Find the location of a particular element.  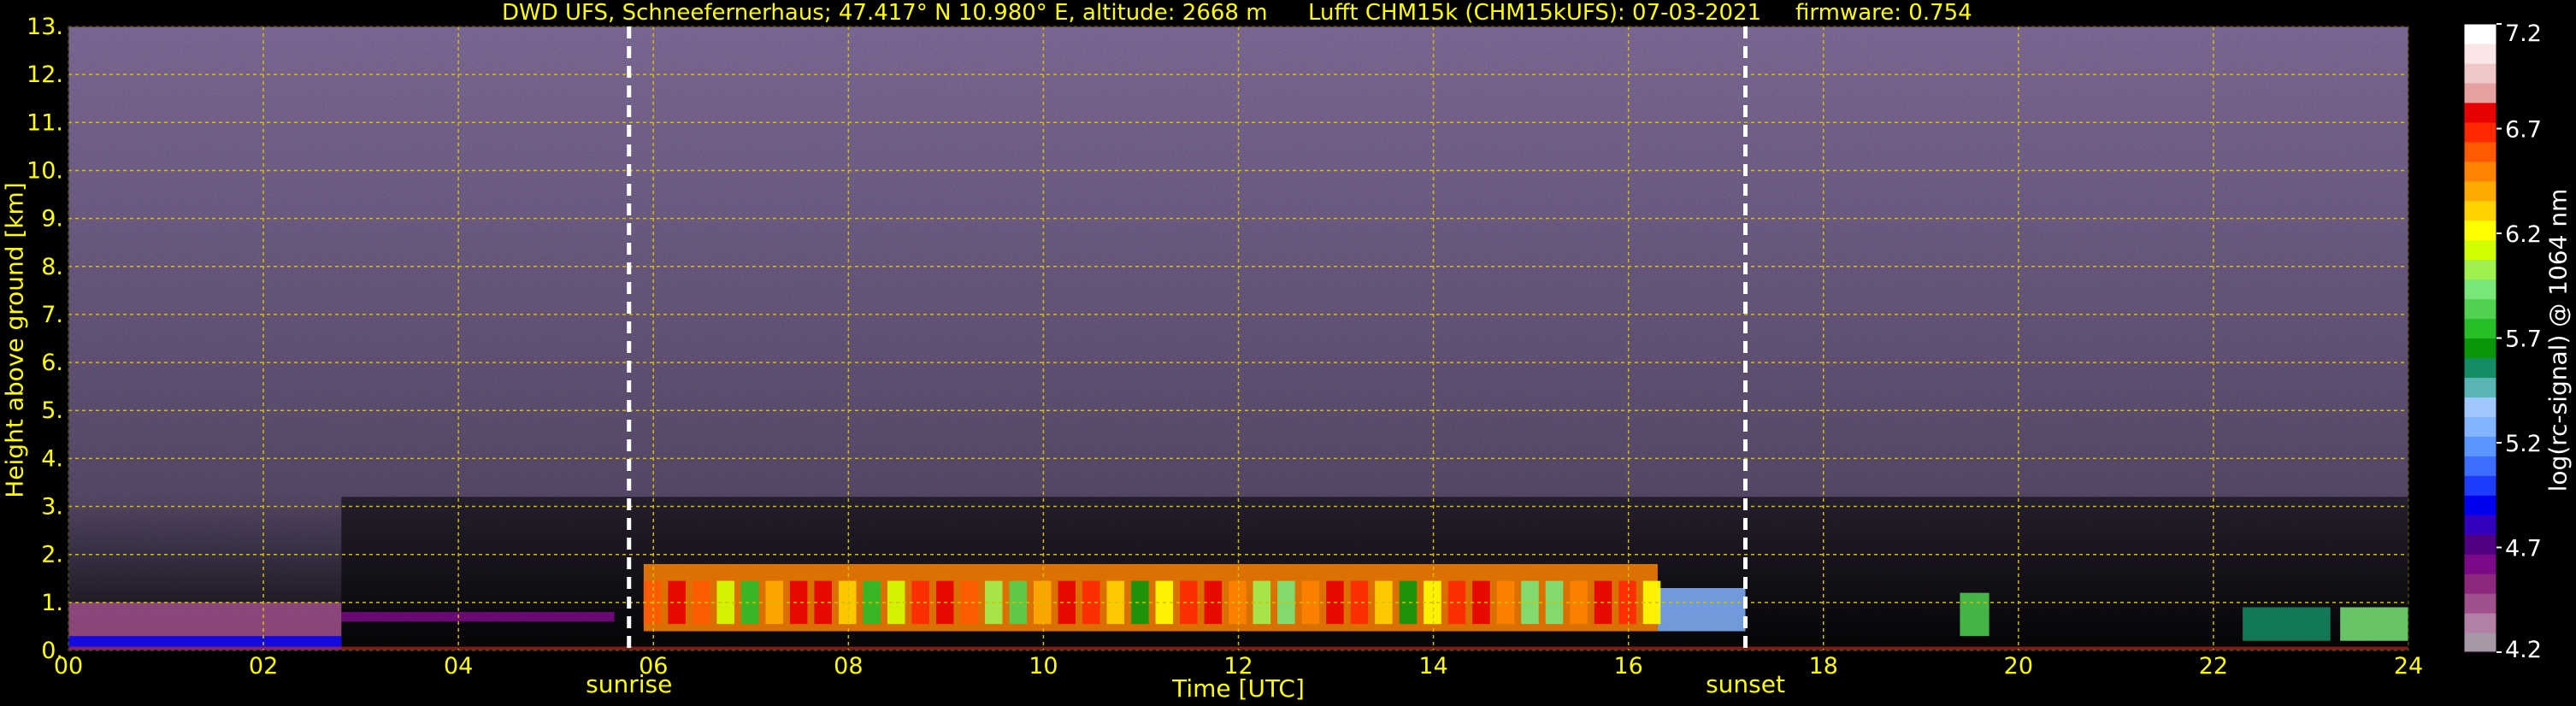

colorbar-tick-label: 4.2 is located at coordinates (2523, 650).